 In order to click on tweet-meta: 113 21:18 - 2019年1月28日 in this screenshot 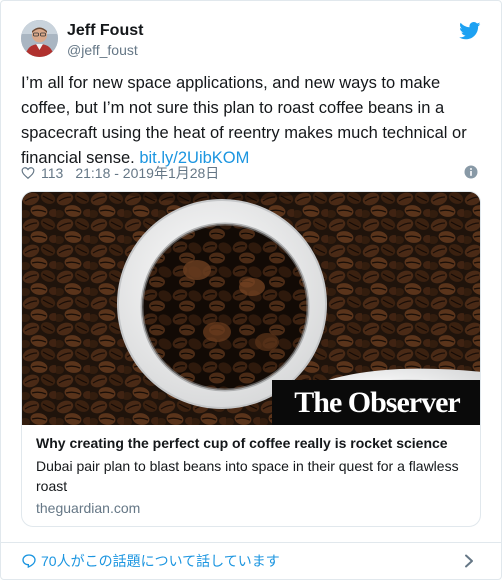, I will do `click(120, 173)`.